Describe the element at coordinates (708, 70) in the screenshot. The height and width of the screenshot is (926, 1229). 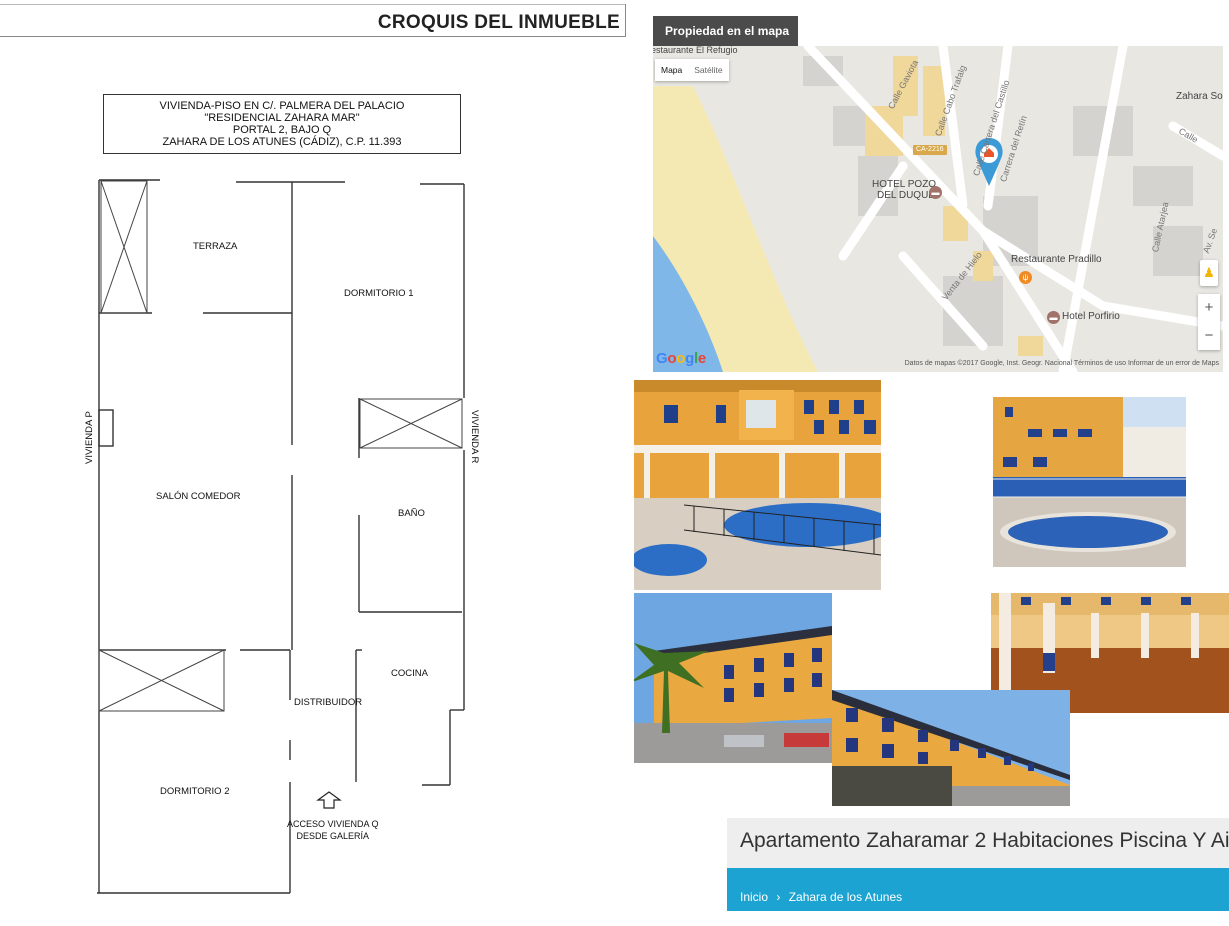
I see `map-type-satellite: Satélite` at that location.